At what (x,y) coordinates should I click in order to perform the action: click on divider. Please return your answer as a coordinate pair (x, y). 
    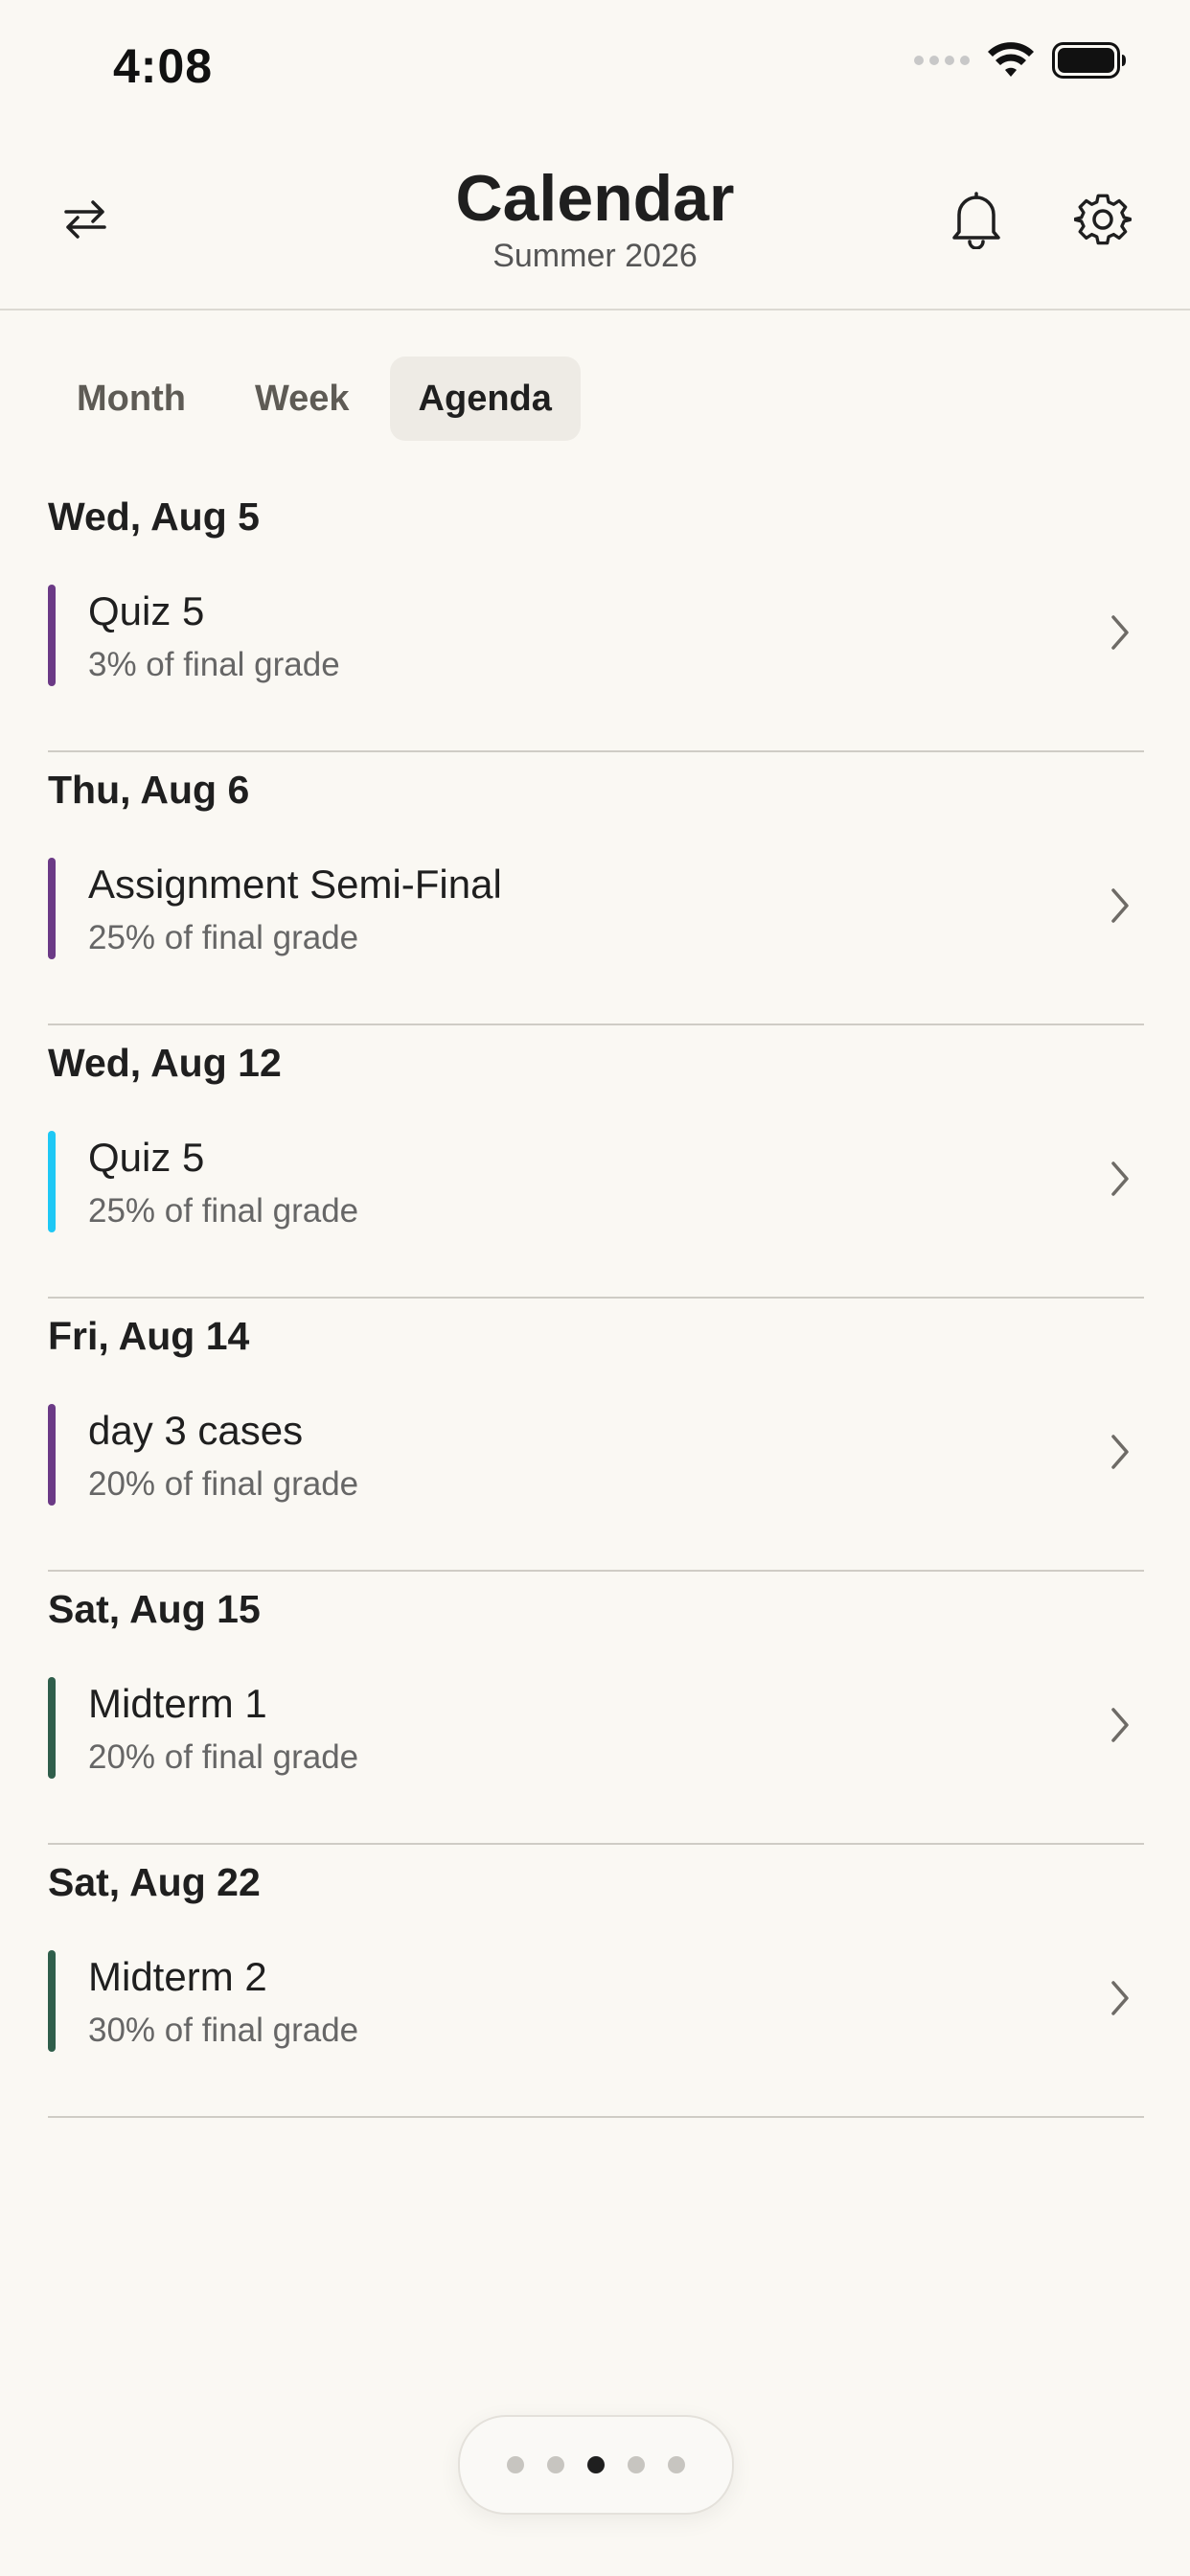
    Looking at the image, I should click on (596, 2117).